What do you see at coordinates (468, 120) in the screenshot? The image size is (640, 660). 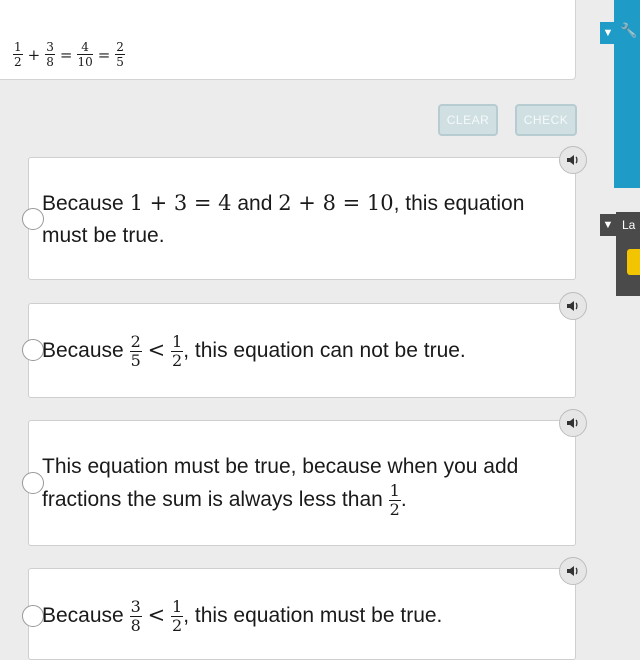 I see `clear-button: CLEAR` at bounding box center [468, 120].